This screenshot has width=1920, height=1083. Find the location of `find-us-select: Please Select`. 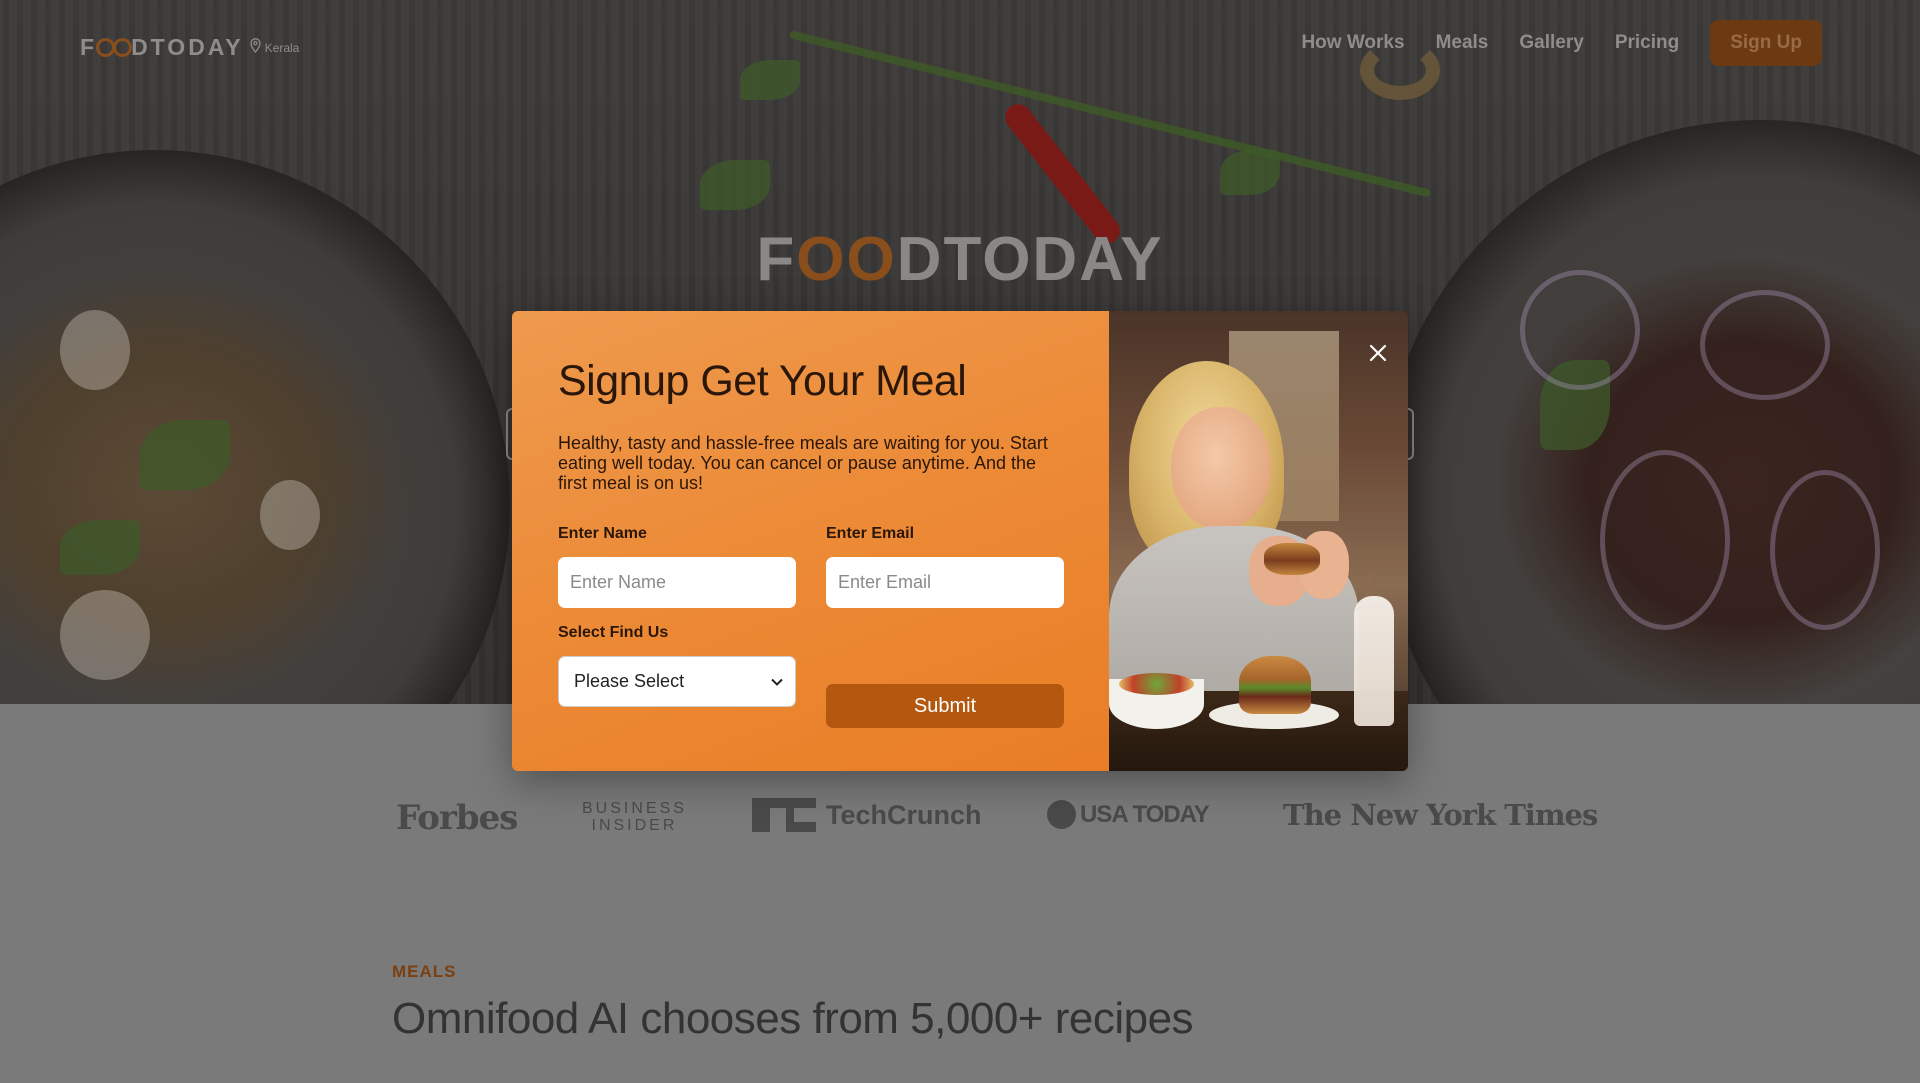

find-us-select: Please Select is located at coordinates (677, 681).